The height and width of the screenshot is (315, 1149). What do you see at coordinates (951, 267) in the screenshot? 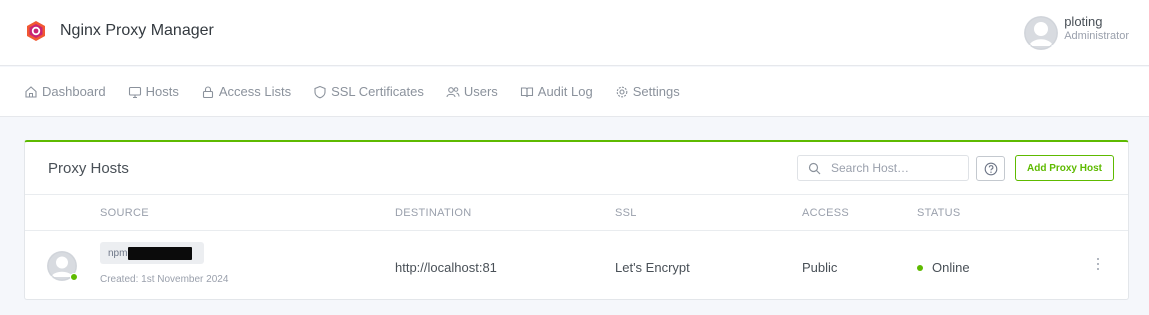
I see `status-text: Online` at bounding box center [951, 267].